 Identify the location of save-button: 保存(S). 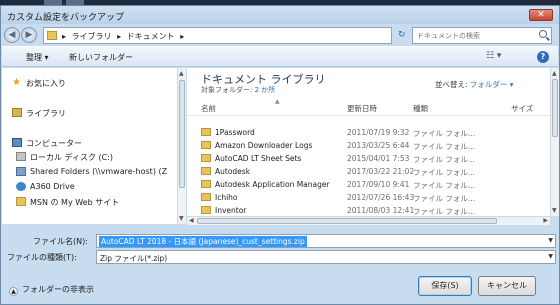
(445, 286).